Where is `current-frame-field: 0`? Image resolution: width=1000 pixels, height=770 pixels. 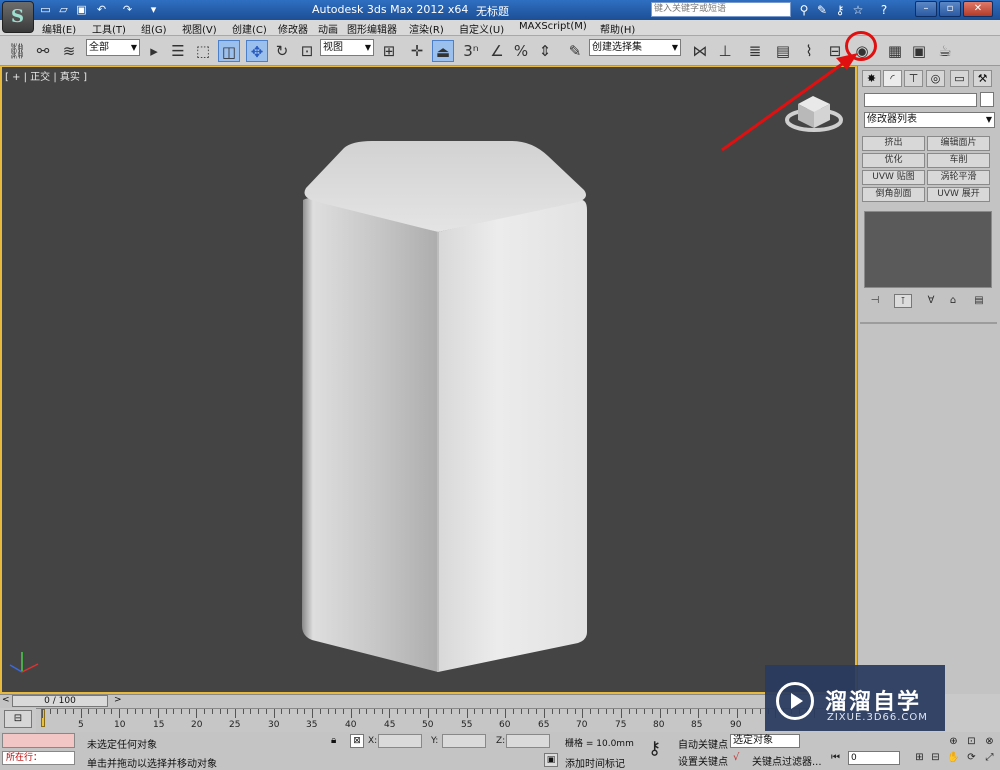 current-frame-field: 0 is located at coordinates (874, 758).